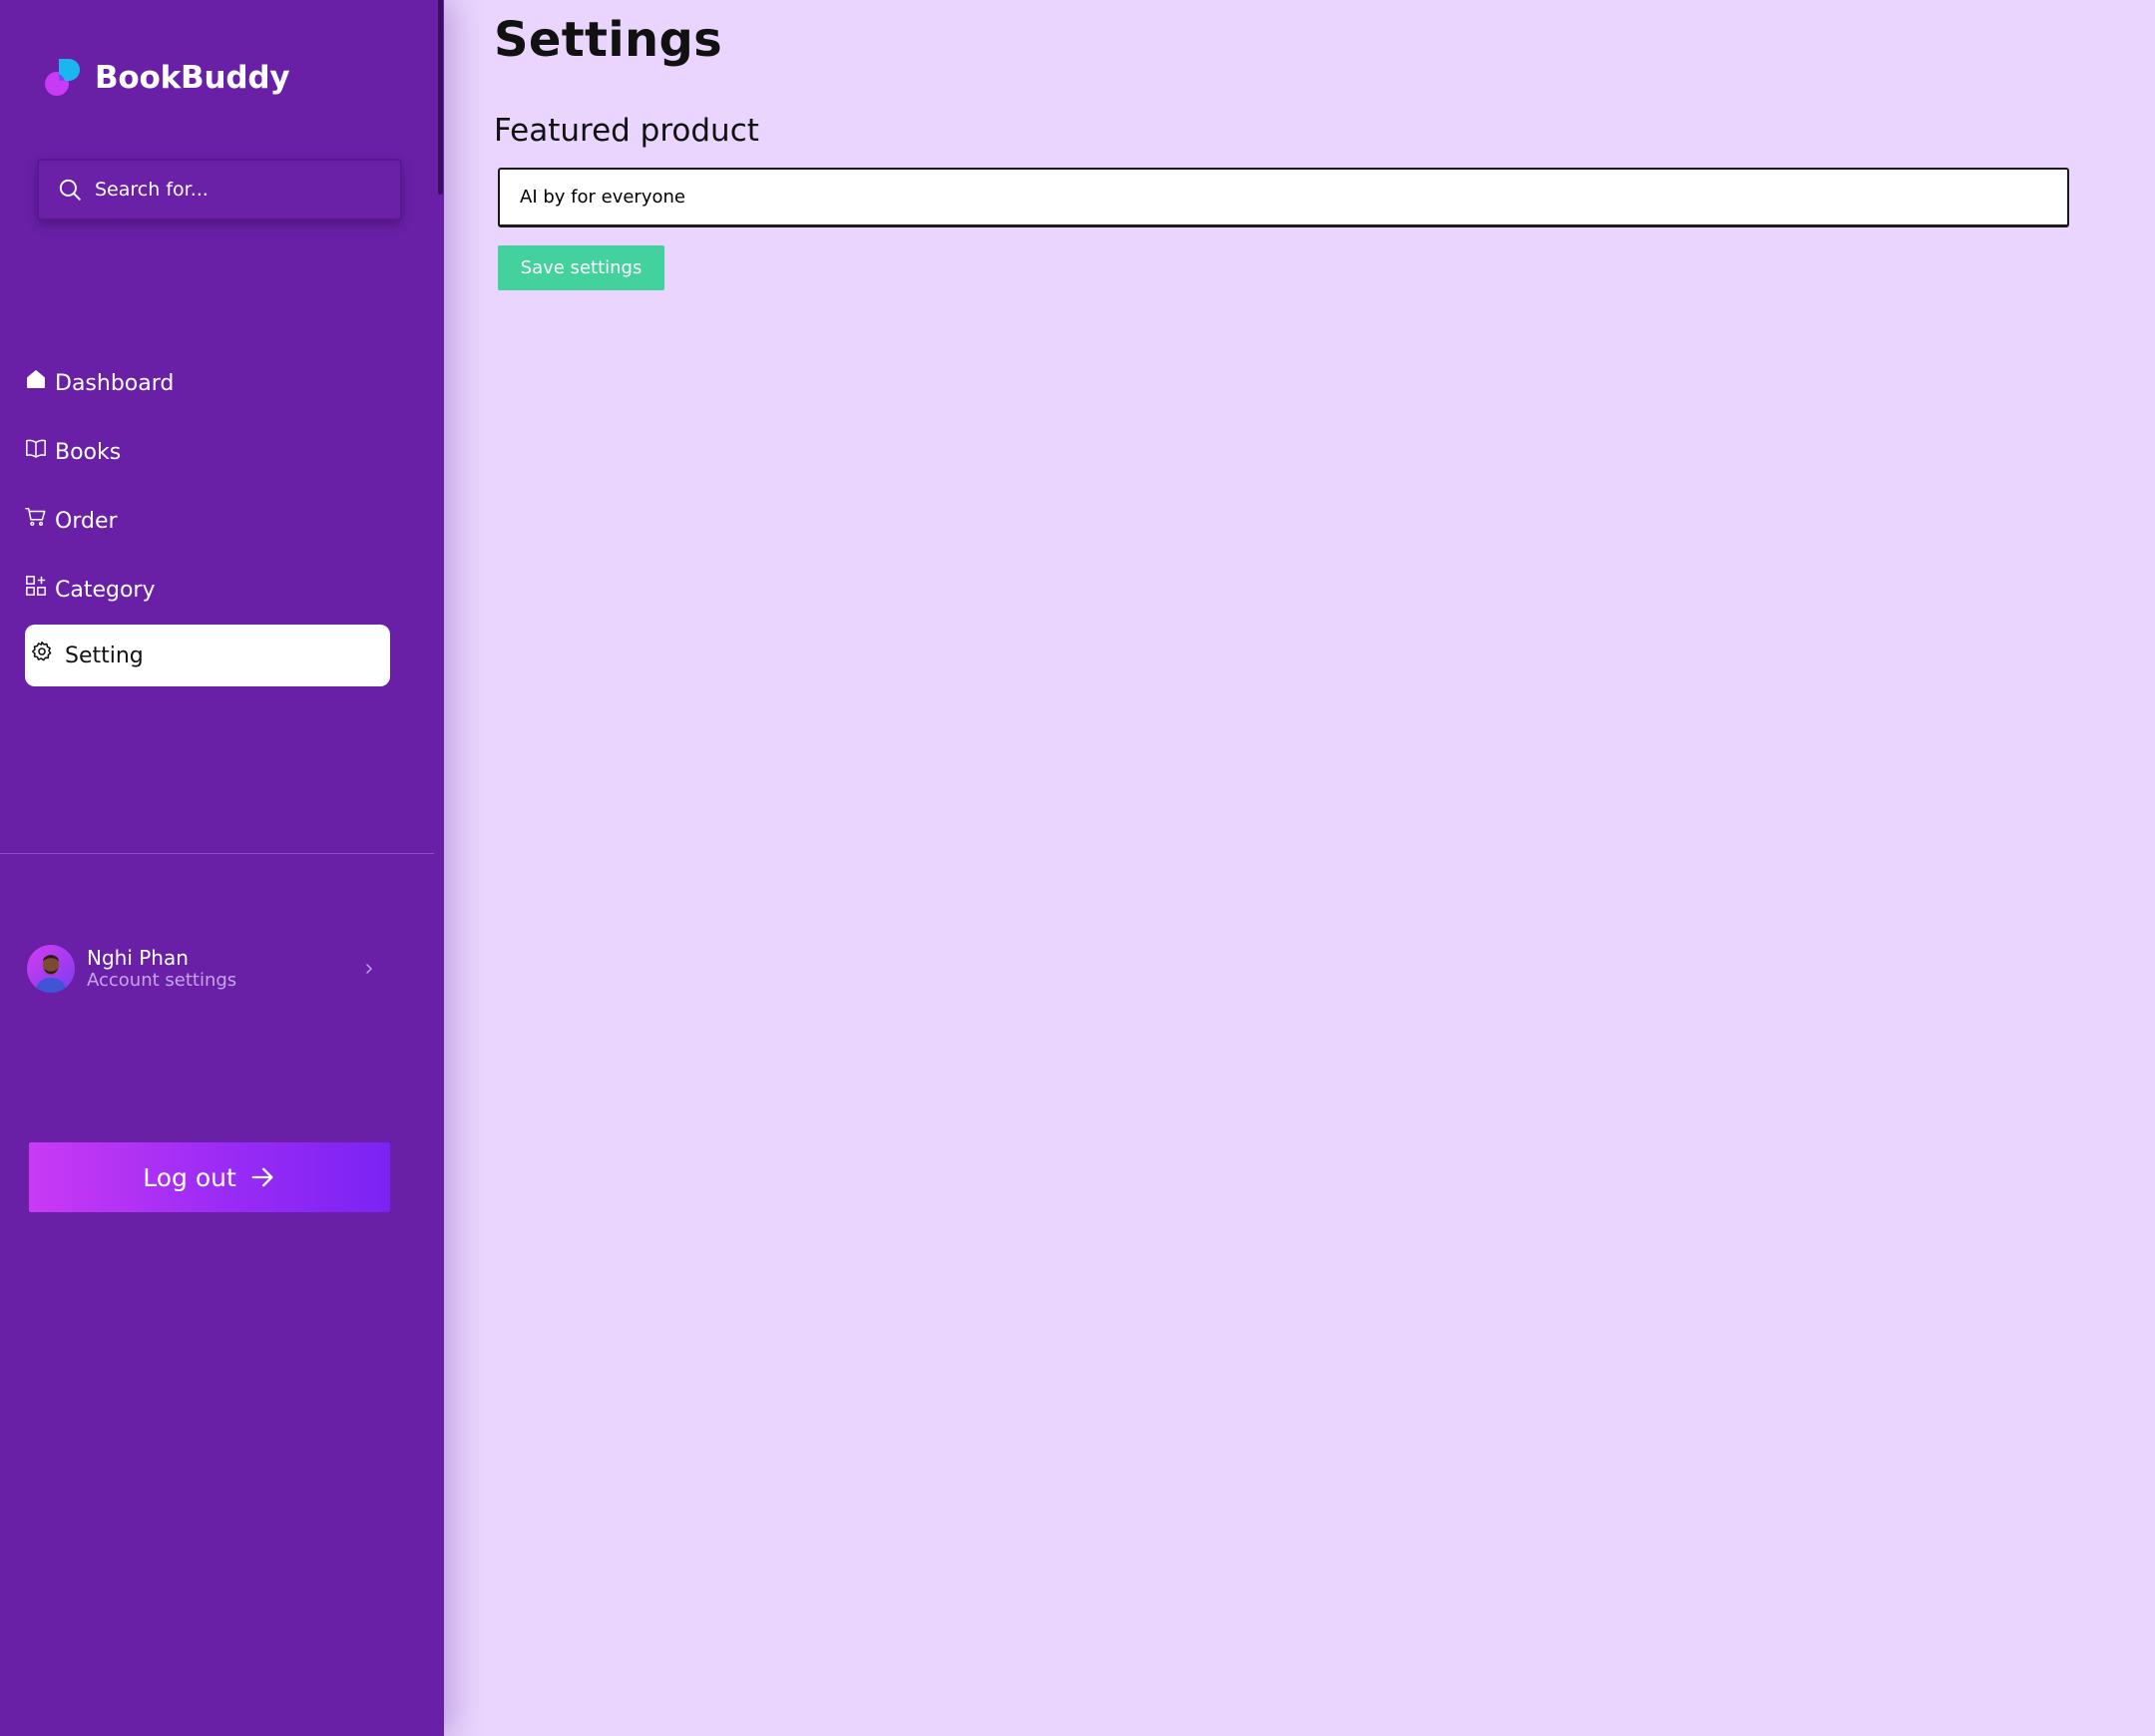 The height and width of the screenshot is (1736, 2155). Describe the element at coordinates (88, 452) in the screenshot. I see `sidebar-item-label: Books` at that location.